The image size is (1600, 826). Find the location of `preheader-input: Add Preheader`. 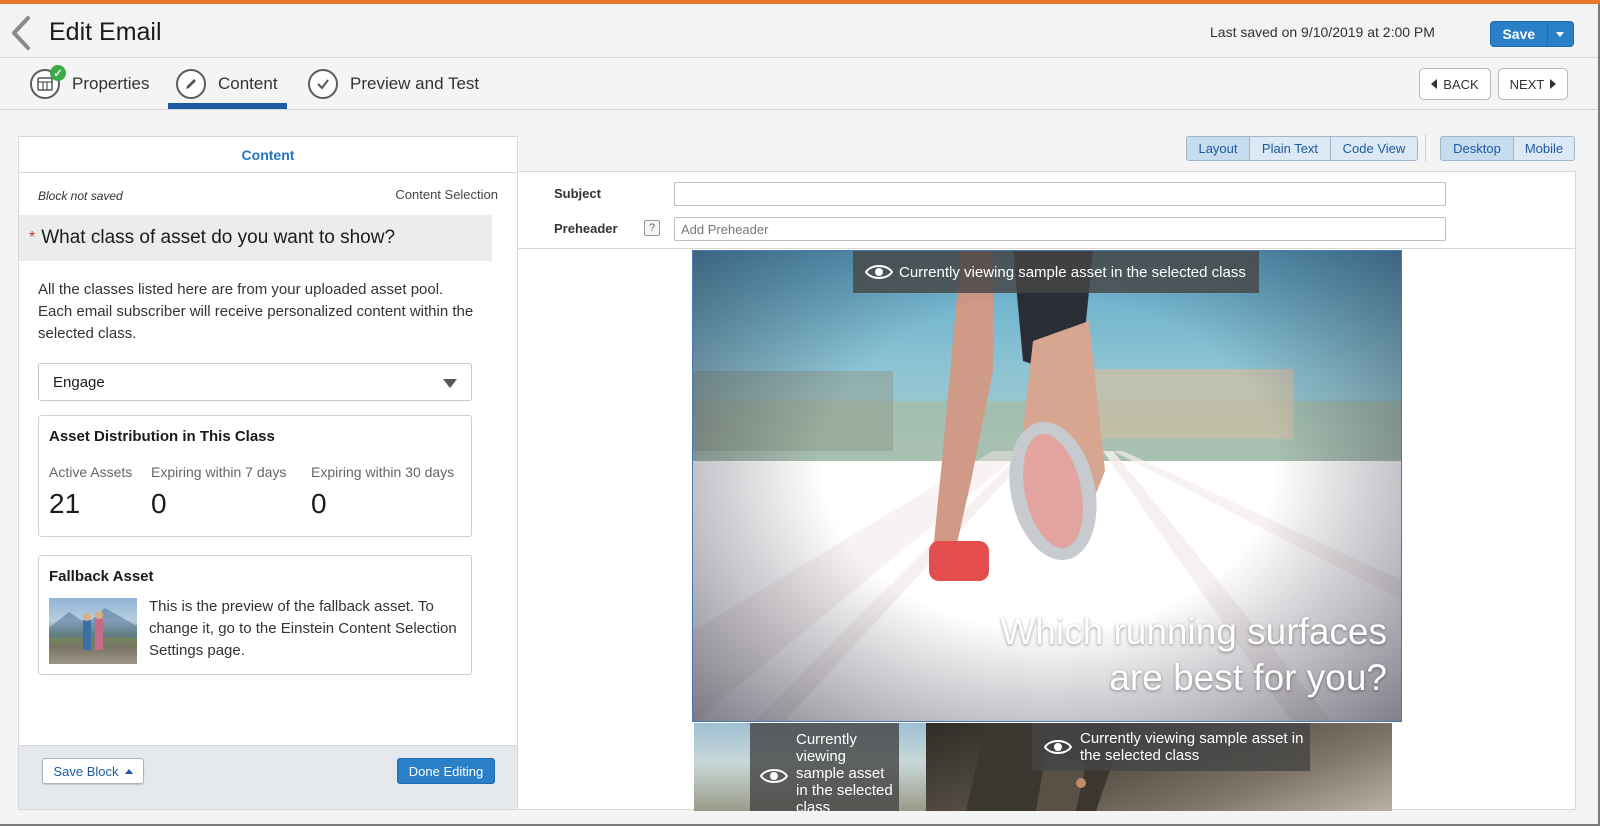

preheader-input: Add Preheader is located at coordinates (1060, 229).